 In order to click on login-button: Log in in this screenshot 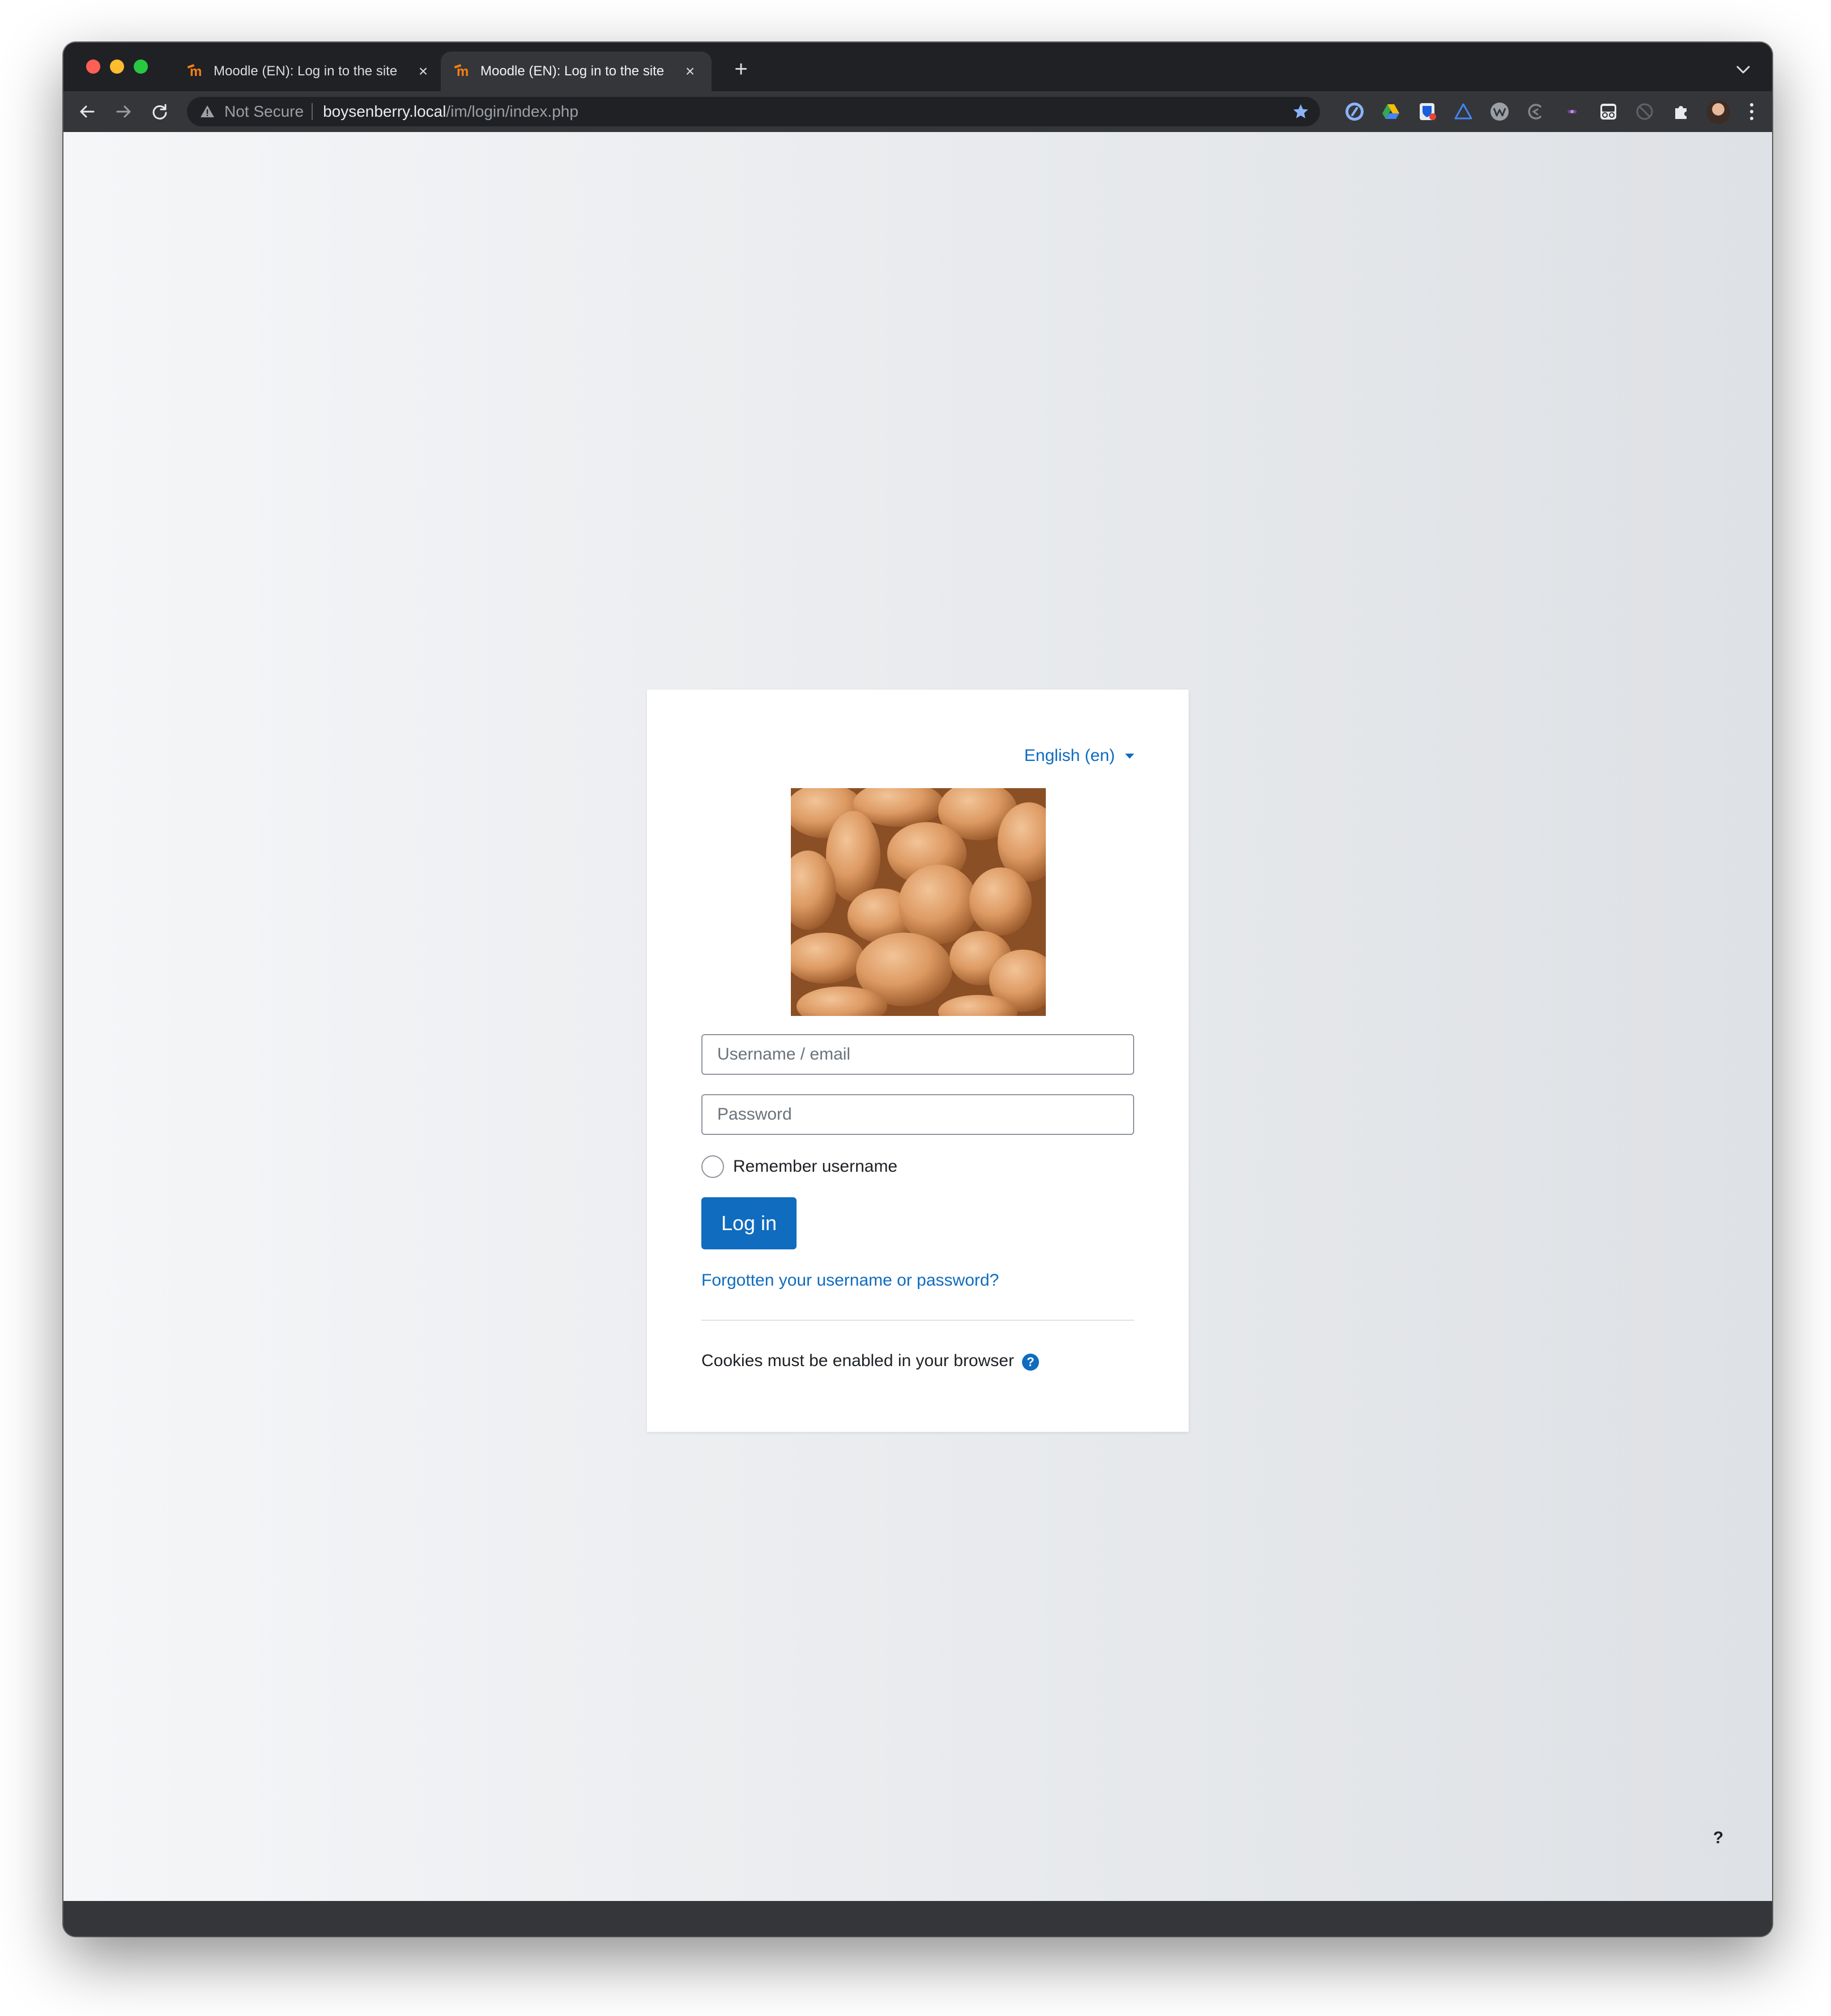, I will do `click(749, 1223)`.